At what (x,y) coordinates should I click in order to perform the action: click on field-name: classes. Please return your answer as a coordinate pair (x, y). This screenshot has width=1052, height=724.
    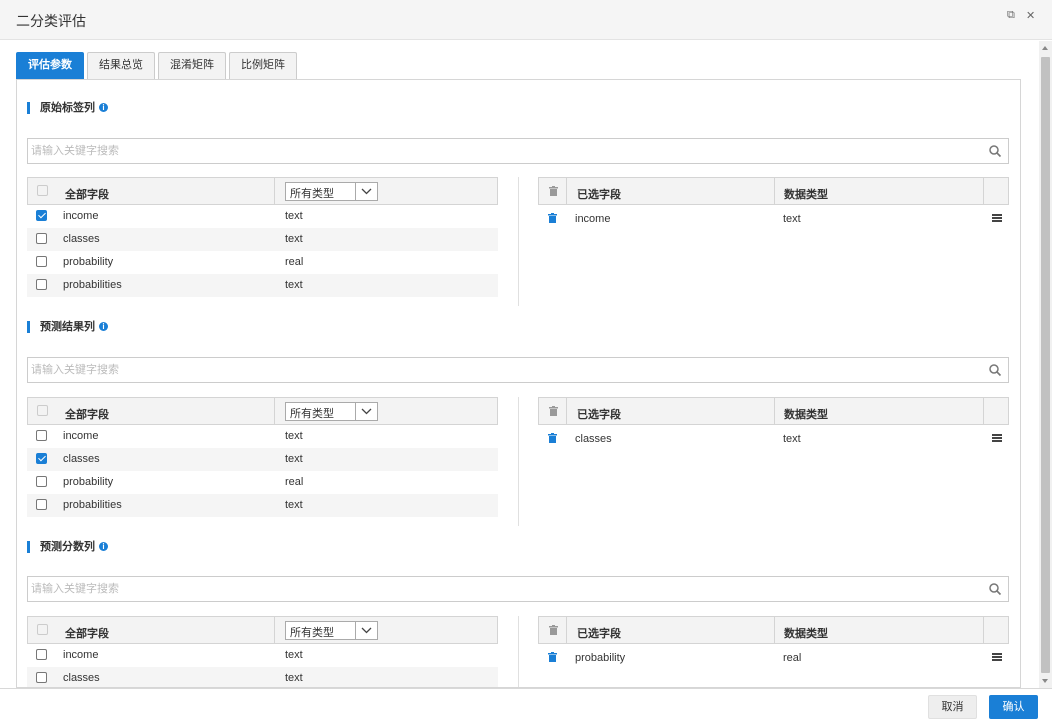
    Looking at the image, I should click on (81, 678).